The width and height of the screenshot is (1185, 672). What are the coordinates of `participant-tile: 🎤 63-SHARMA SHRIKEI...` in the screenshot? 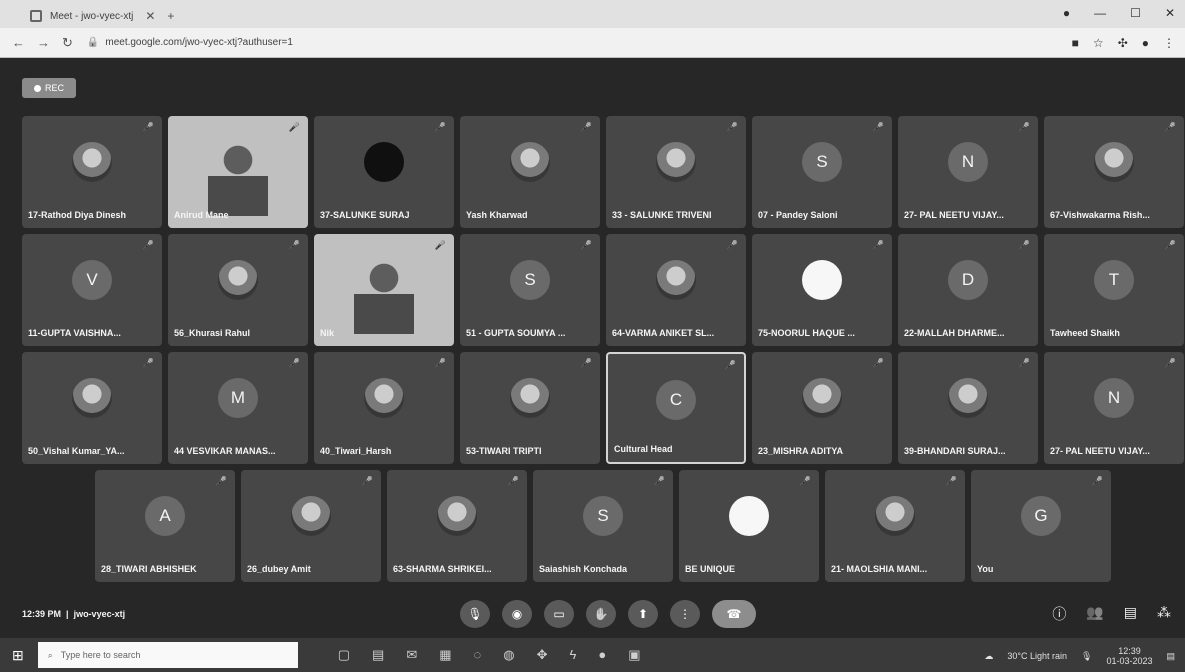 It's located at (457, 526).